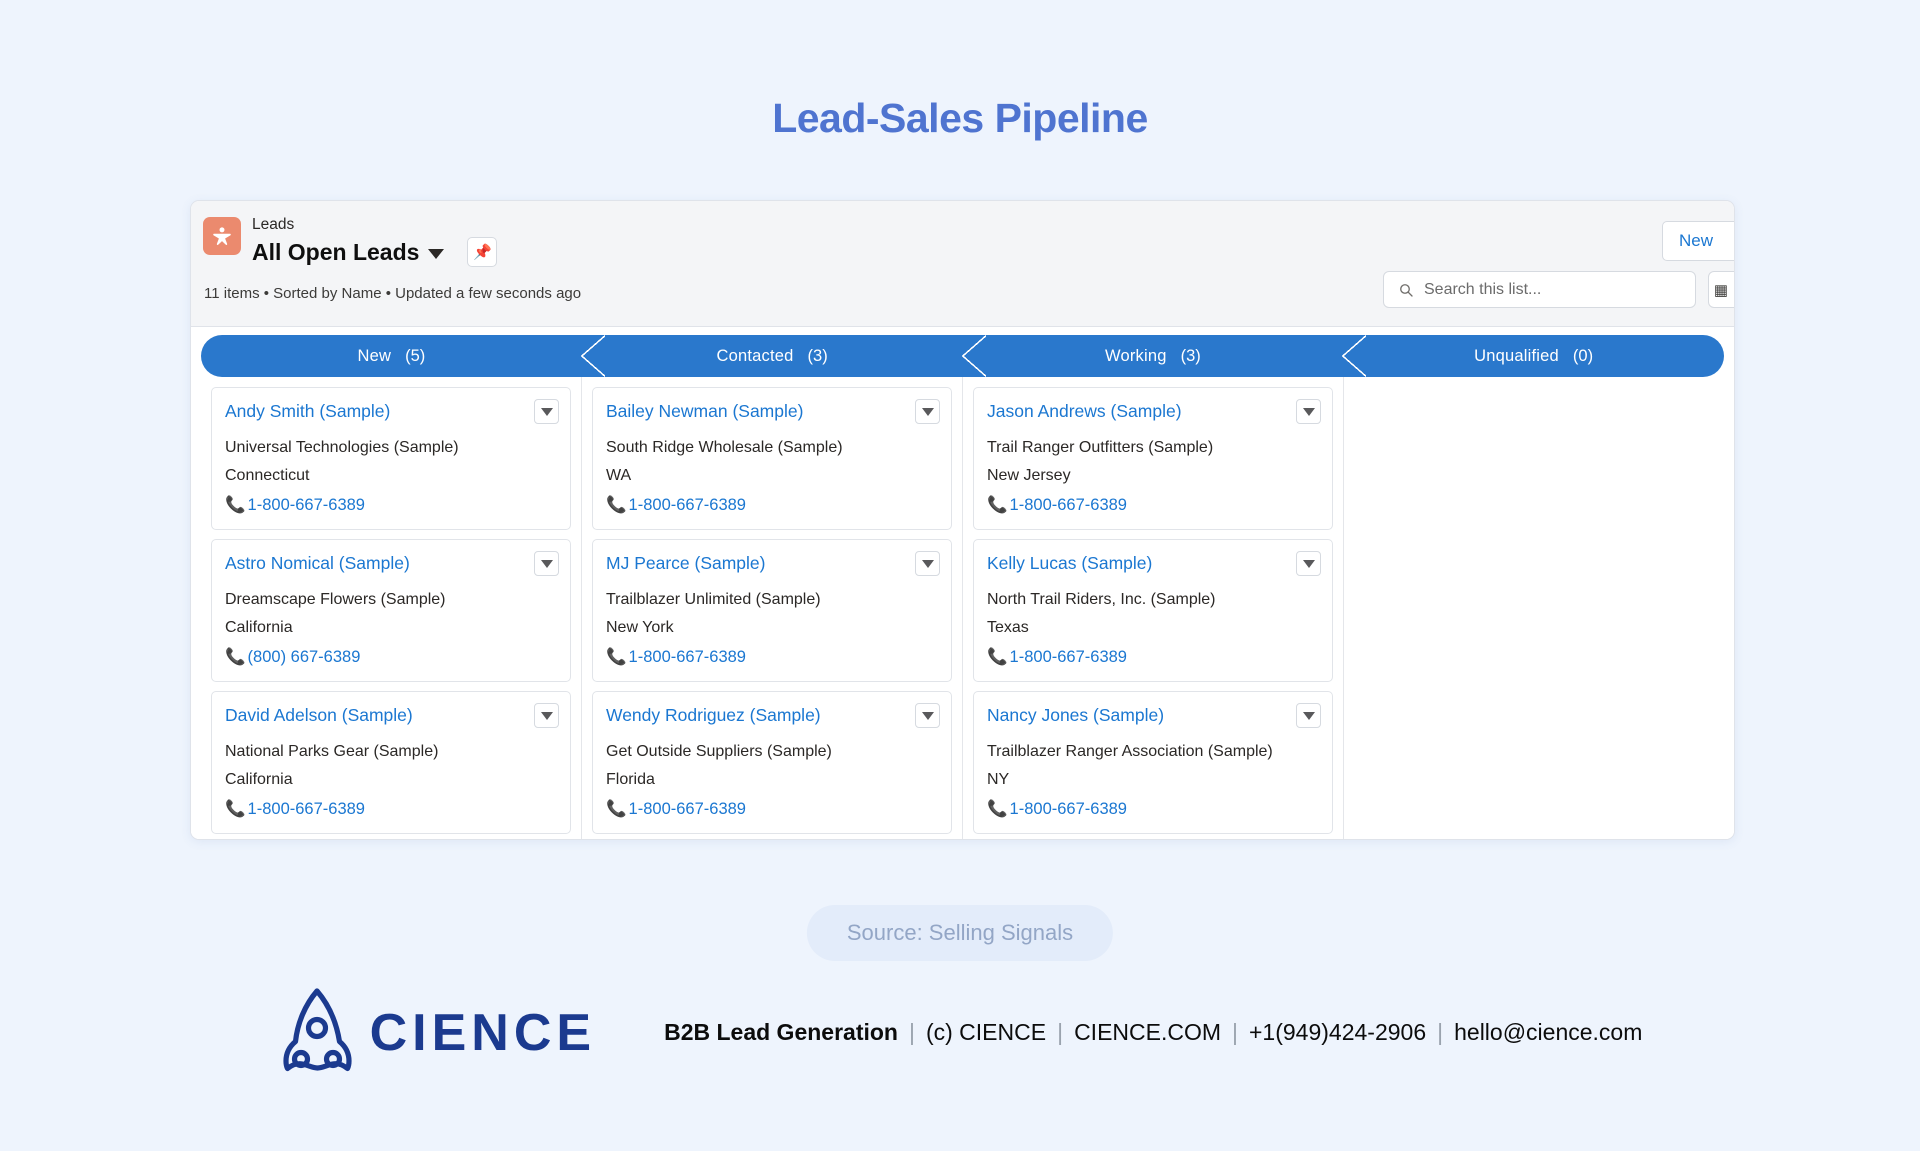 The width and height of the screenshot is (1920, 1151). I want to click on stage-label: Working, so click(1135, 355).